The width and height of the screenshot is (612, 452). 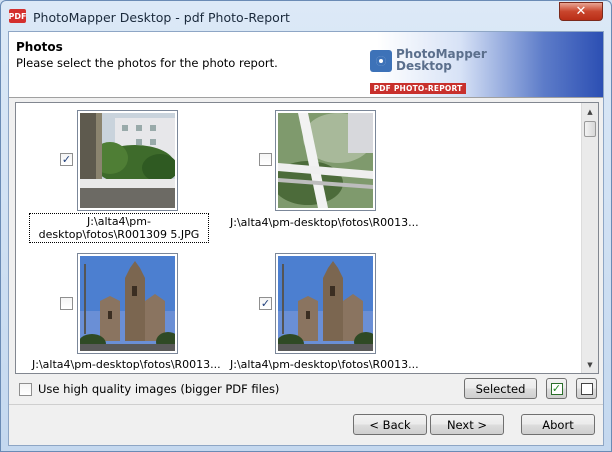 I want to click on next-button: Next >, so click(x=467, y=424).